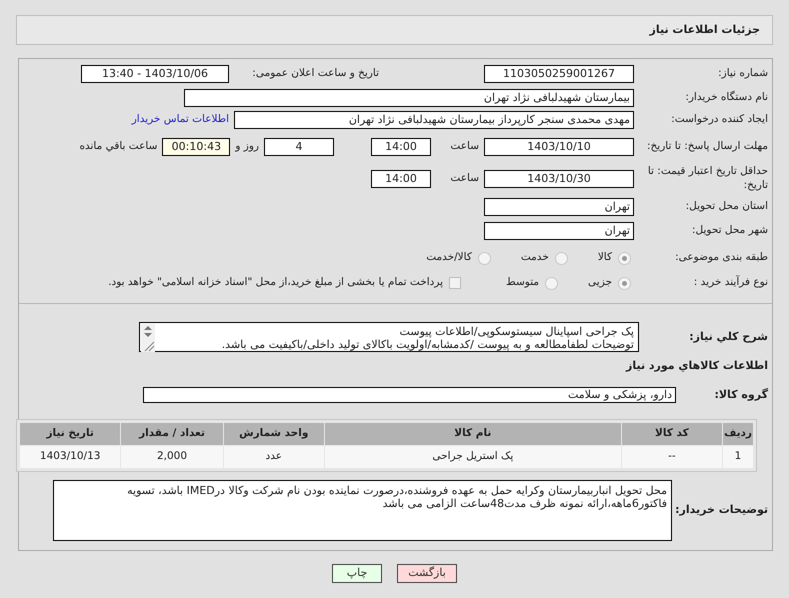 The width and height of the screenshot is (789, 598). What do you see at coordinates (719, 120) in the screenshot?
I see `field-label: ایجاد کننده درخواست:` at bounding box center [719, 120].